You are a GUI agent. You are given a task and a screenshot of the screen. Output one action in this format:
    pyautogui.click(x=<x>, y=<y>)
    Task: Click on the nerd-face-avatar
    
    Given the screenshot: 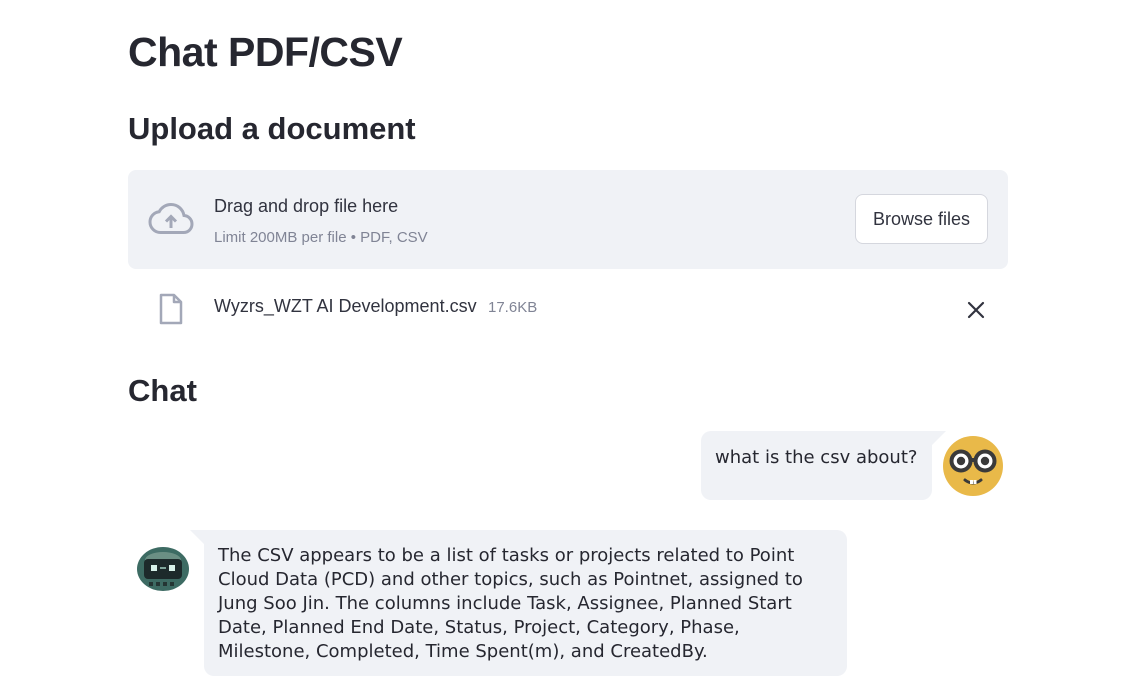 What is the action you would take?
    pyautogui.click(x=973, y=466)
    